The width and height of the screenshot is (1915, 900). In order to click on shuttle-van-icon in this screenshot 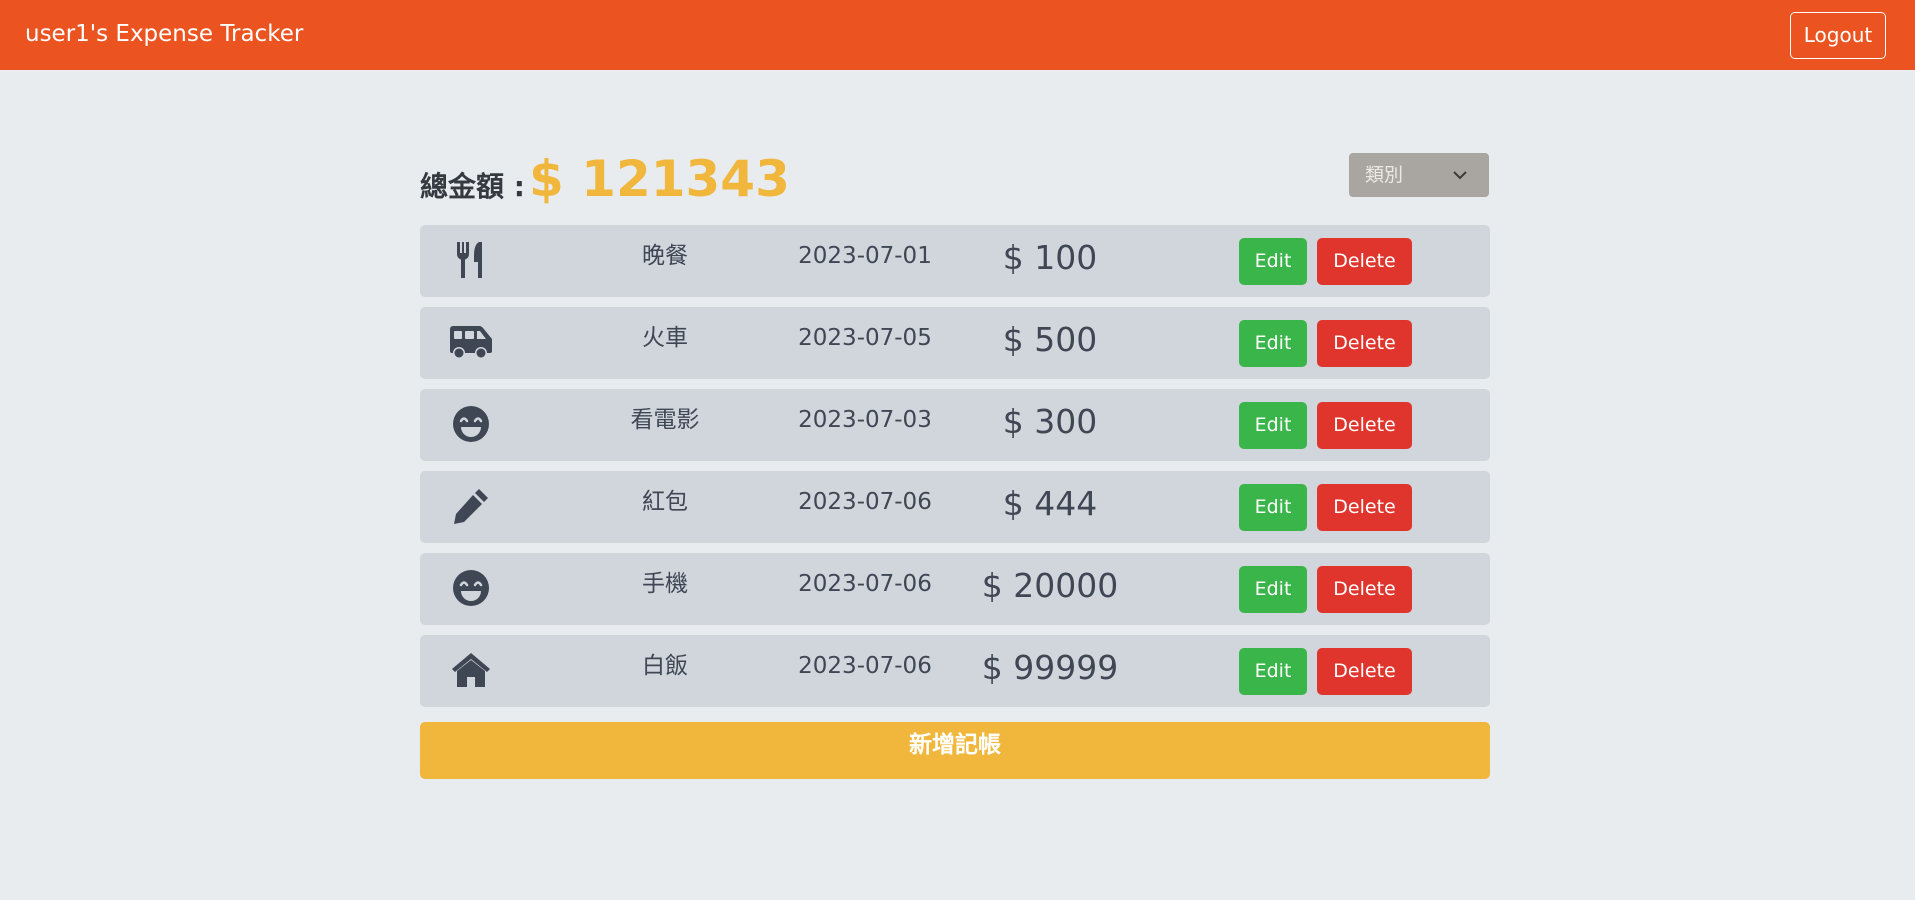, I will do `click(471, 342)`.